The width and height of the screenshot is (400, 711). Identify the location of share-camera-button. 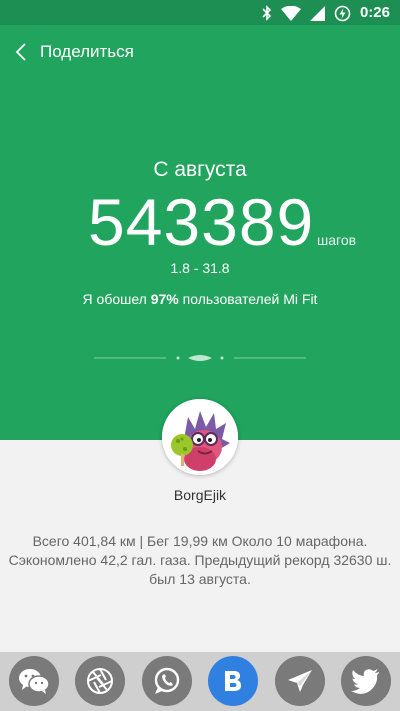
(100, 681).